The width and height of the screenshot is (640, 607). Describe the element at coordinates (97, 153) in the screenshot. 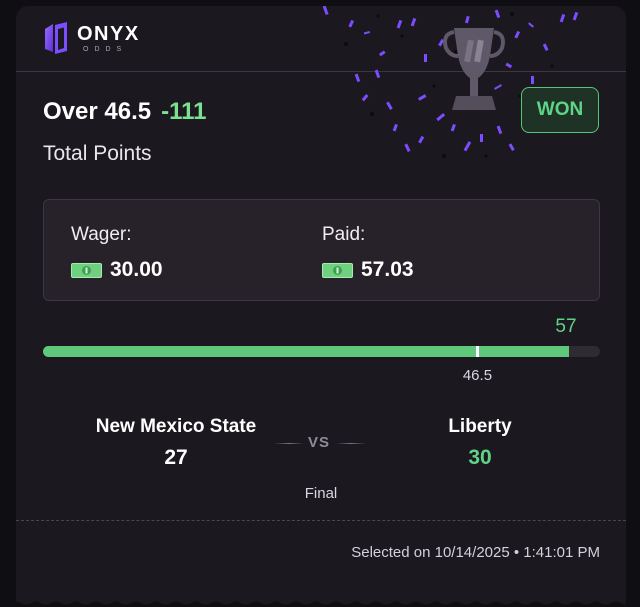

I see `bet-market: Total Points` at that location.